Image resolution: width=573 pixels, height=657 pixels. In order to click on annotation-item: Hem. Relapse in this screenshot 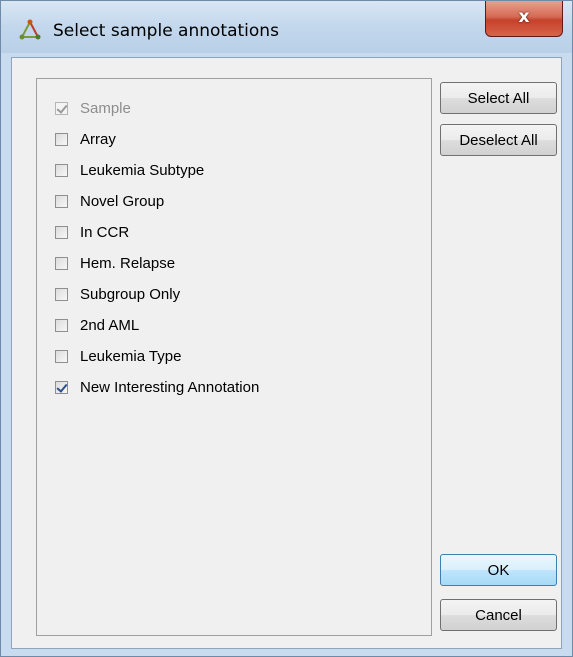, I will do `click(157, 263)`.